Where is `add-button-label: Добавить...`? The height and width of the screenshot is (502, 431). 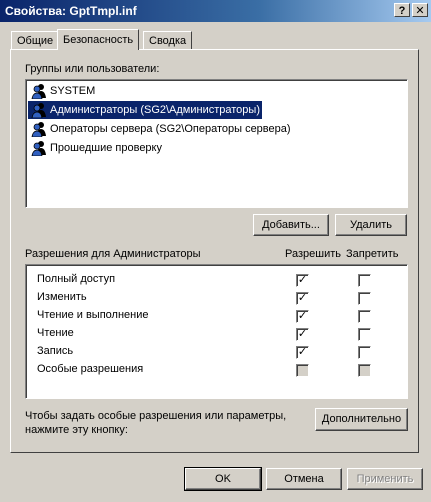 add-button-label: Добавить... is located at coordinates (291, 225).